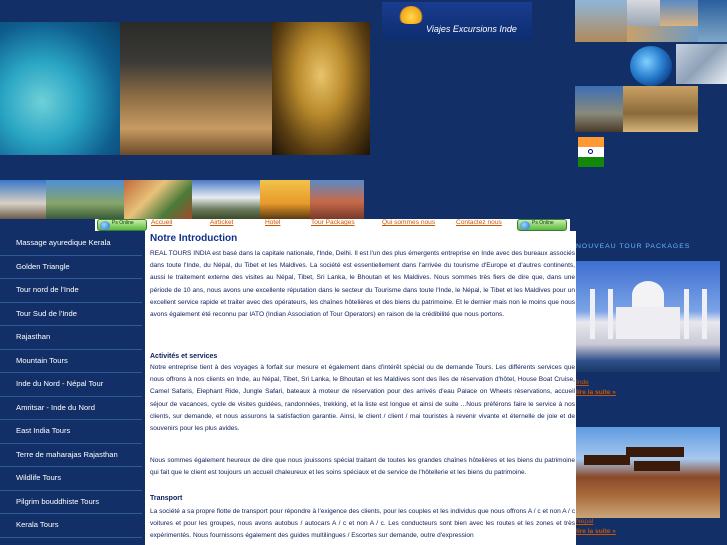 This screenshot has height=545, width=727. I want to click on nav-link-accueil: Accueil, so click(161, 222).